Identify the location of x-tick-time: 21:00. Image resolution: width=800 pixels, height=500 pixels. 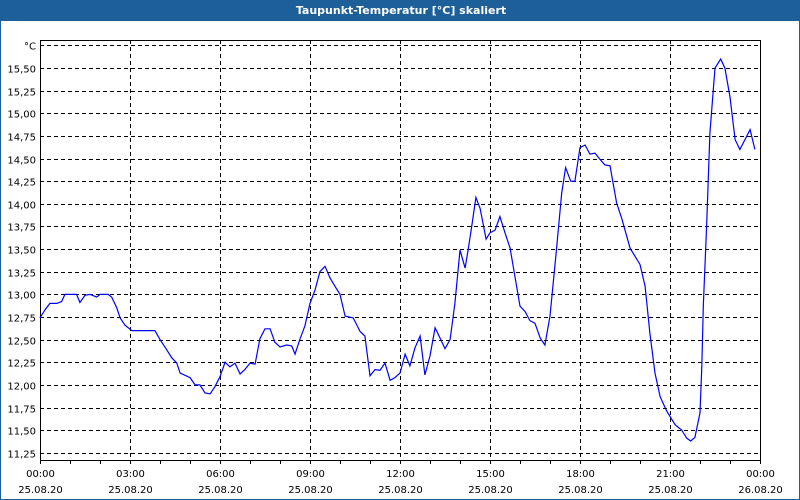
(670, 474).